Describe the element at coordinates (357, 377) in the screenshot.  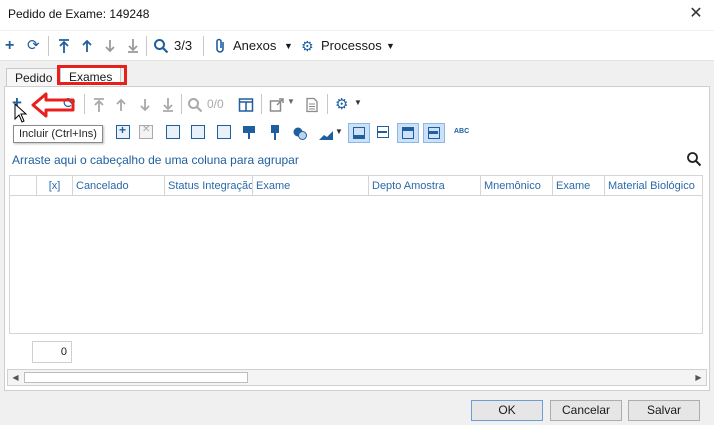
I see `horizontal-scrollbar: ◀ ▶` at that location.